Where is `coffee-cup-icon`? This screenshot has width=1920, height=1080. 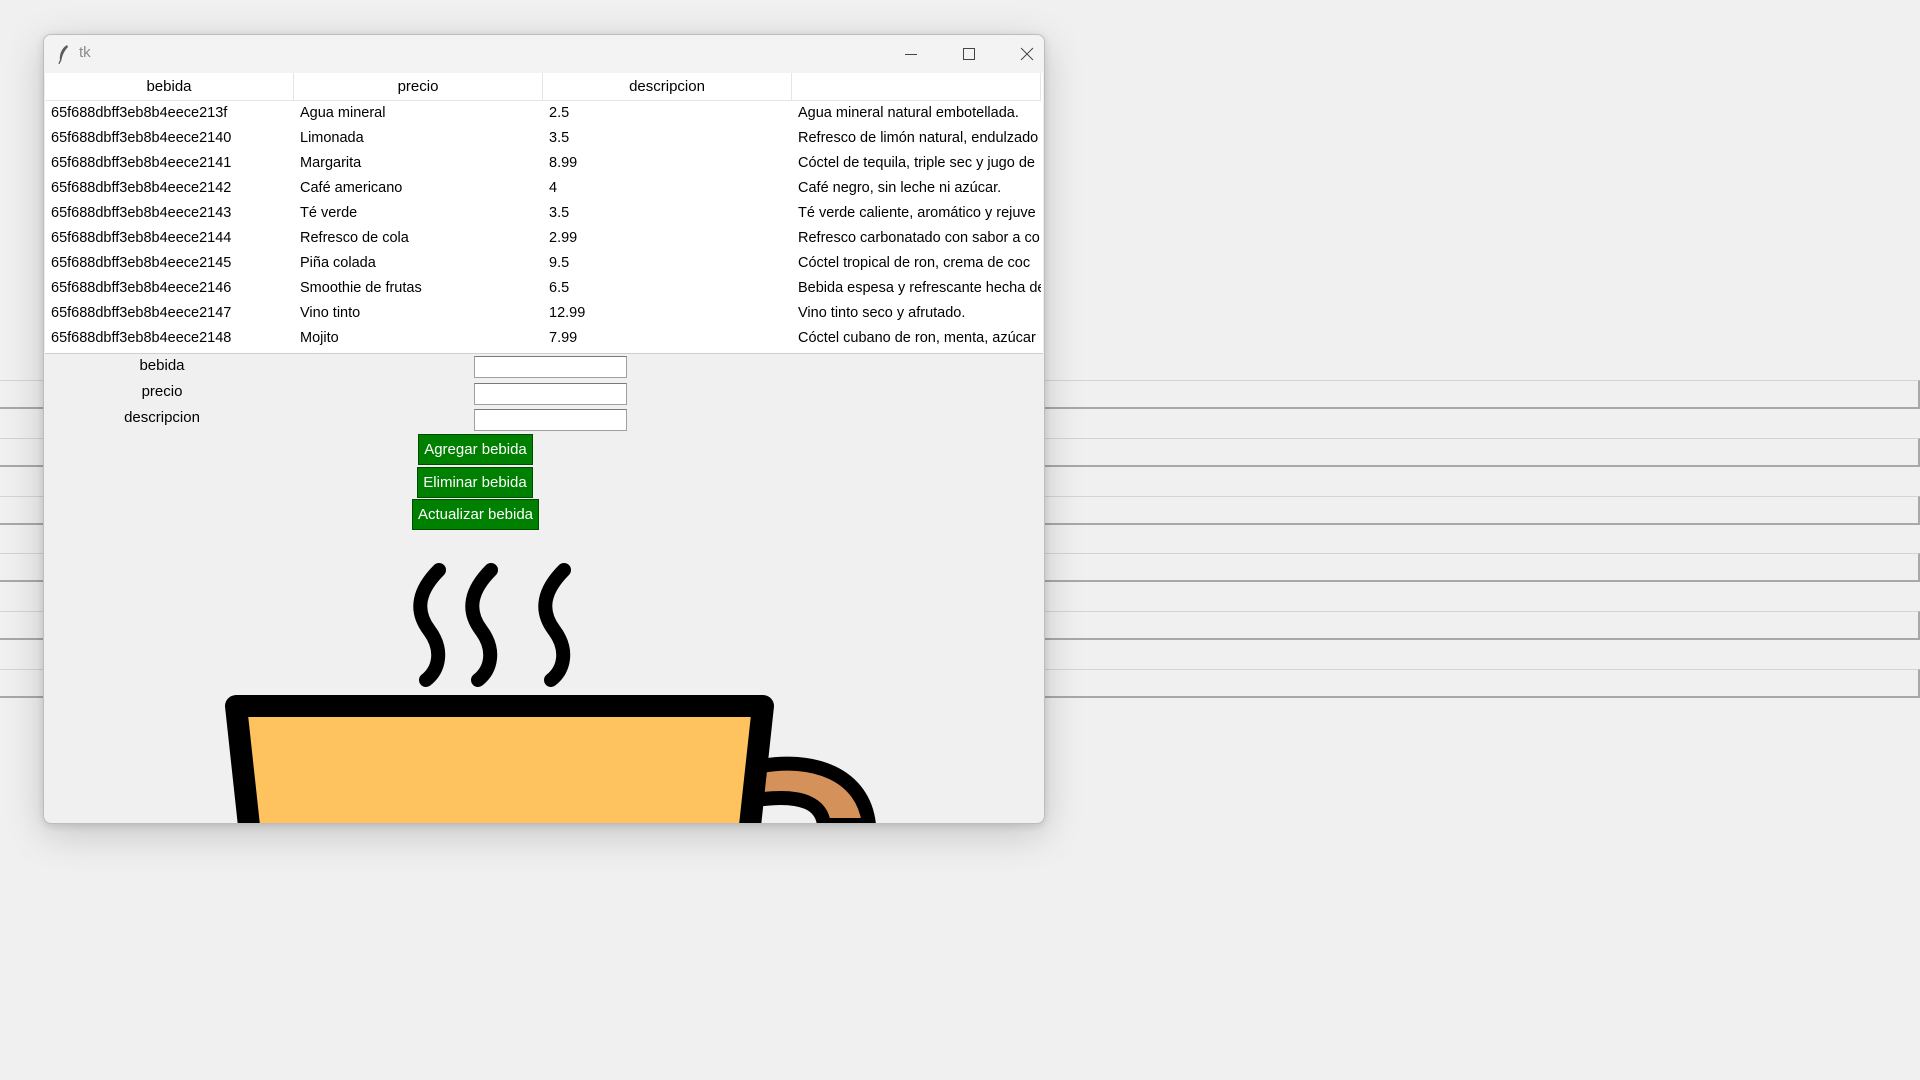
coffee-cup-icon is located at coordinates (550, 693).